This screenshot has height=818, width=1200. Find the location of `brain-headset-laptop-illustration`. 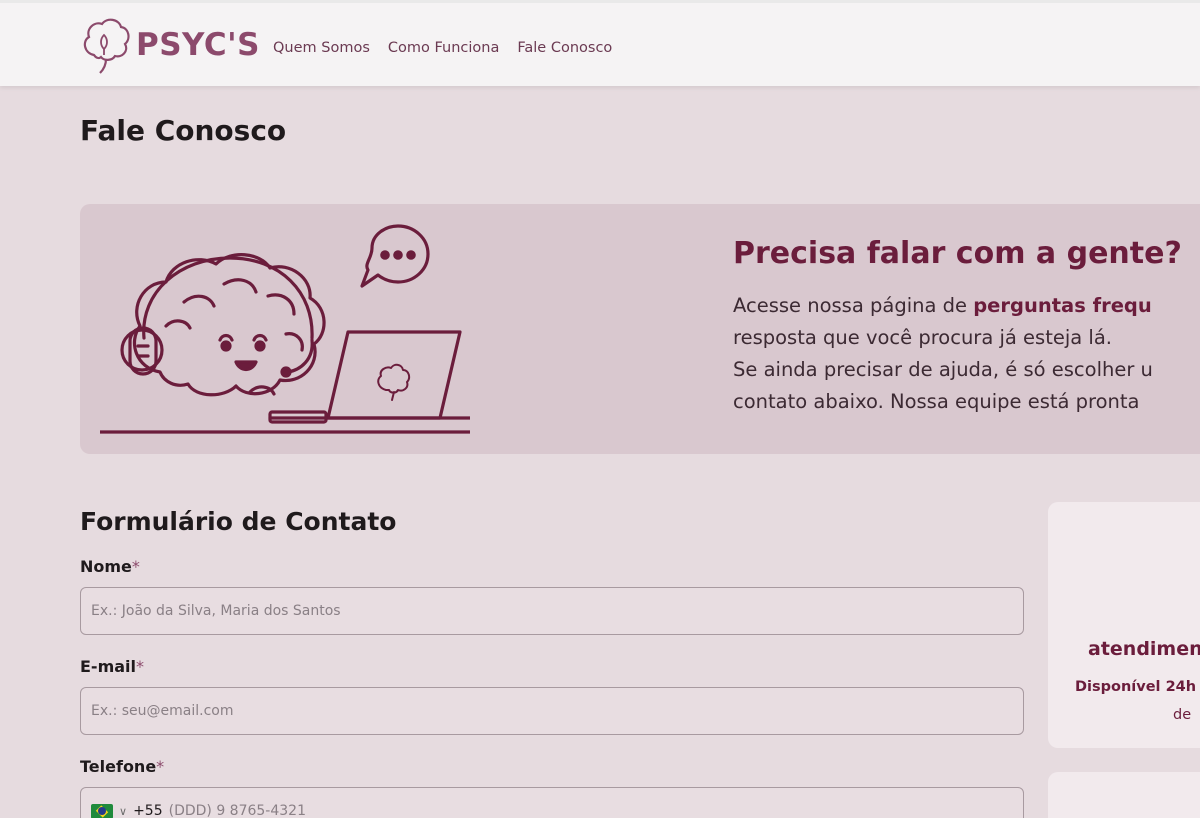

brain-headset-laptop-illustration is located at coordinates (285, 329).